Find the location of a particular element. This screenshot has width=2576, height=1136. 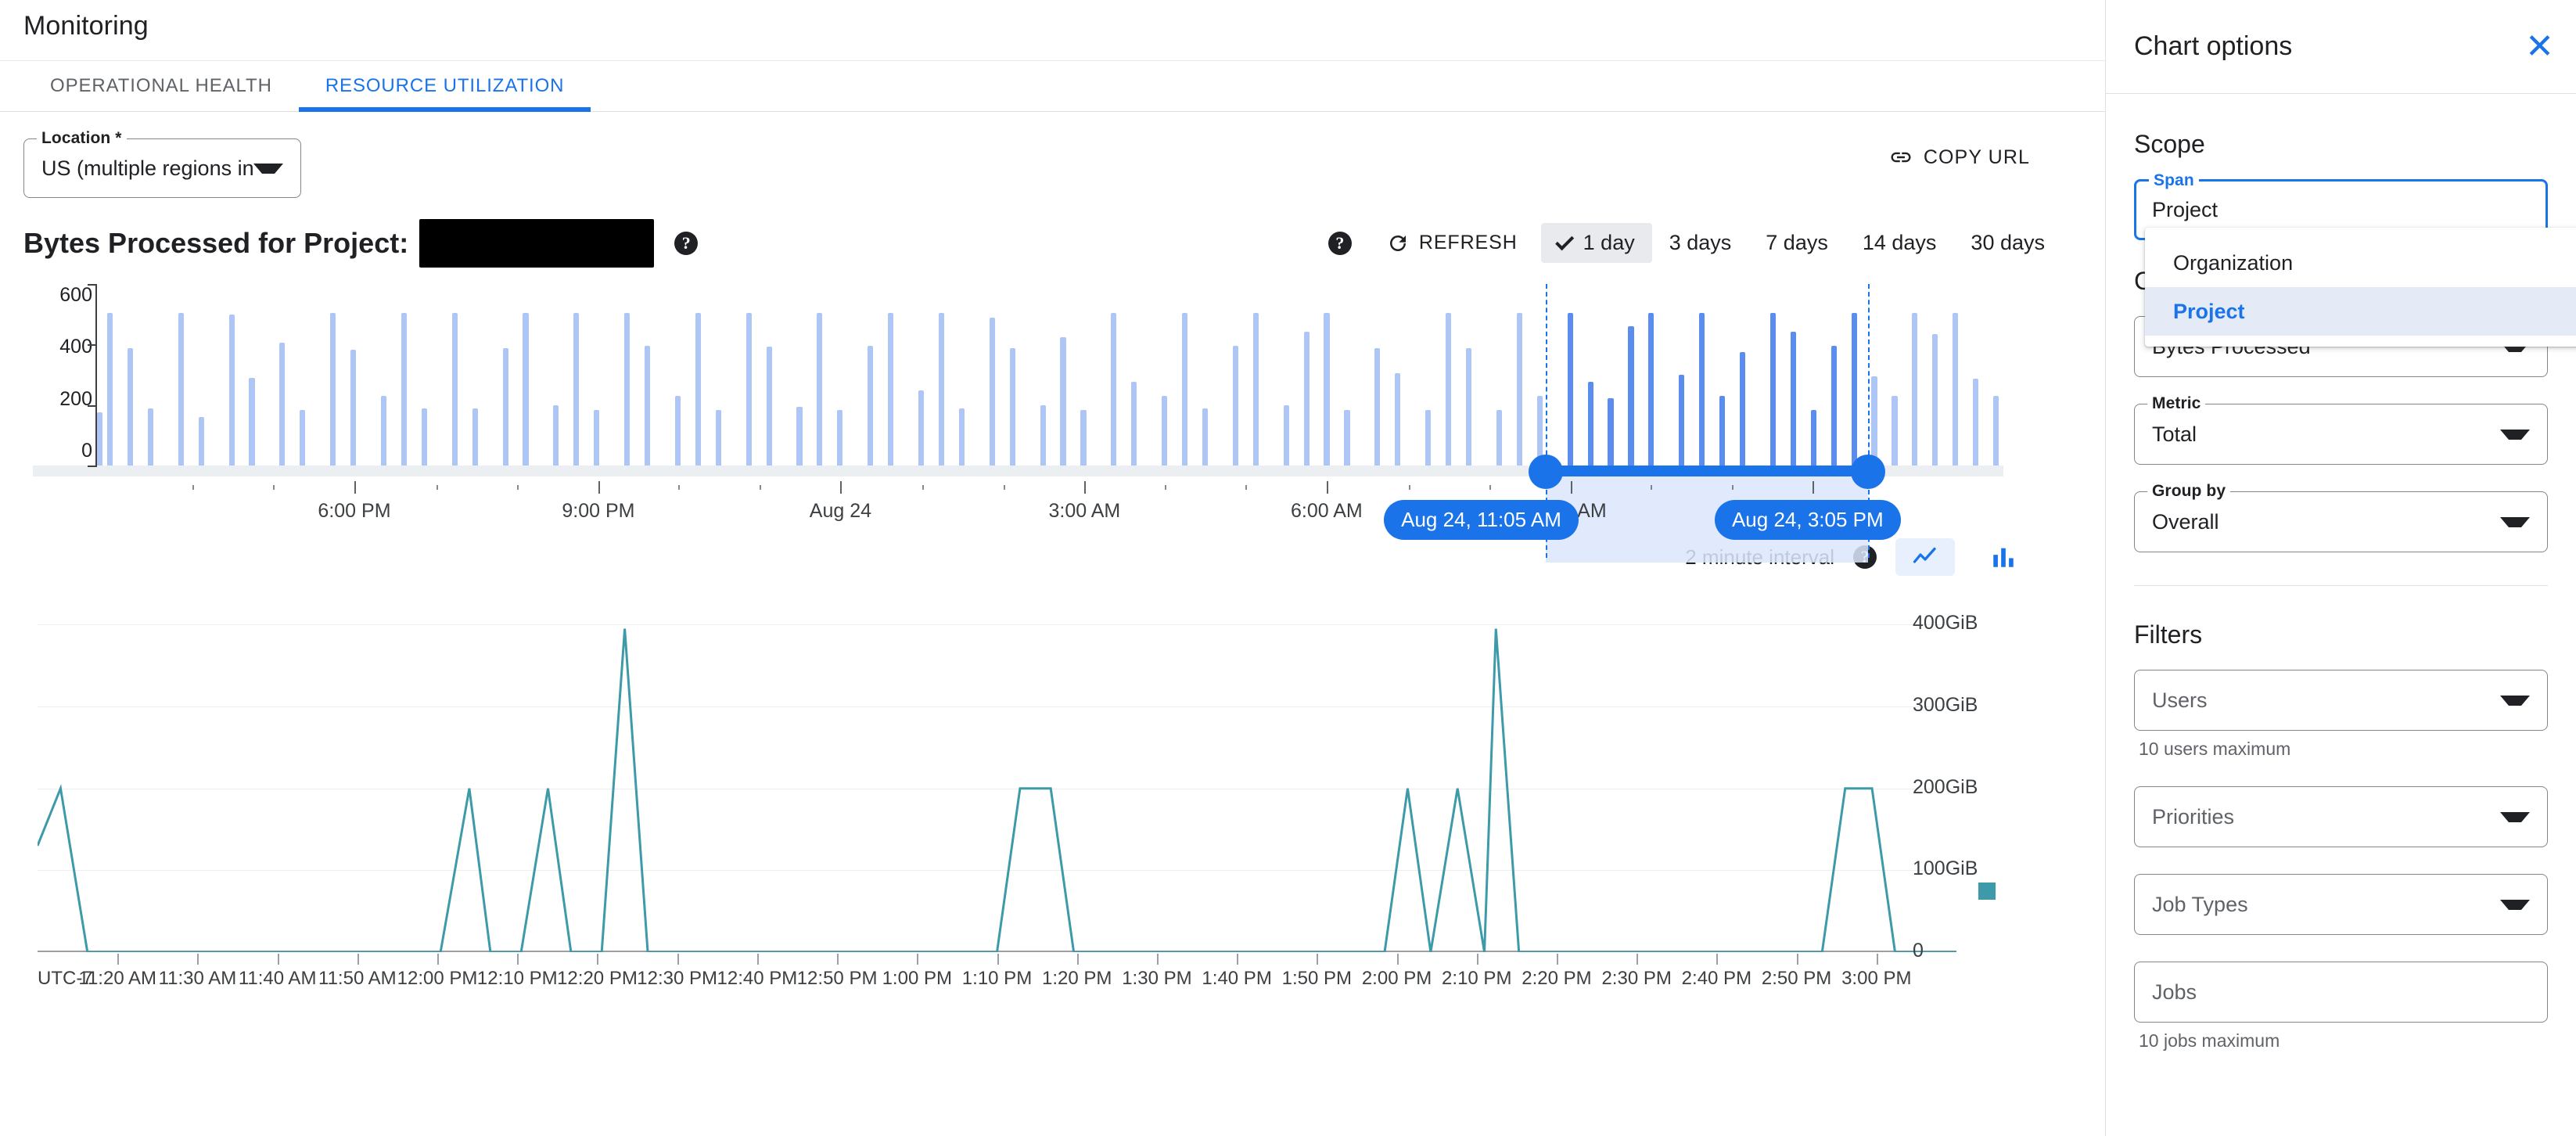

metric-field: Metric Total is located at coordinates (2341, 429).